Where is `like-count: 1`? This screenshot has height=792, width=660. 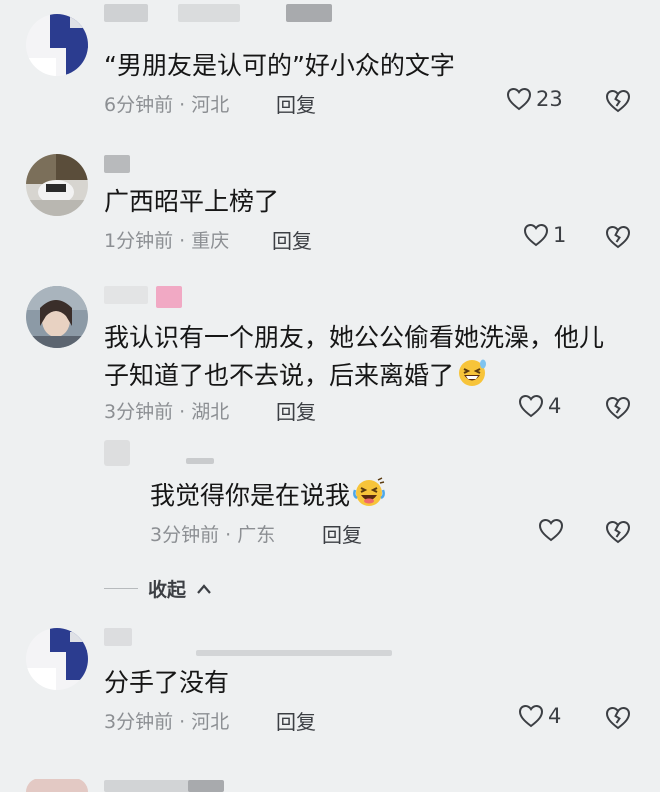
like-count: 1 is located at coordinates (560, 235).